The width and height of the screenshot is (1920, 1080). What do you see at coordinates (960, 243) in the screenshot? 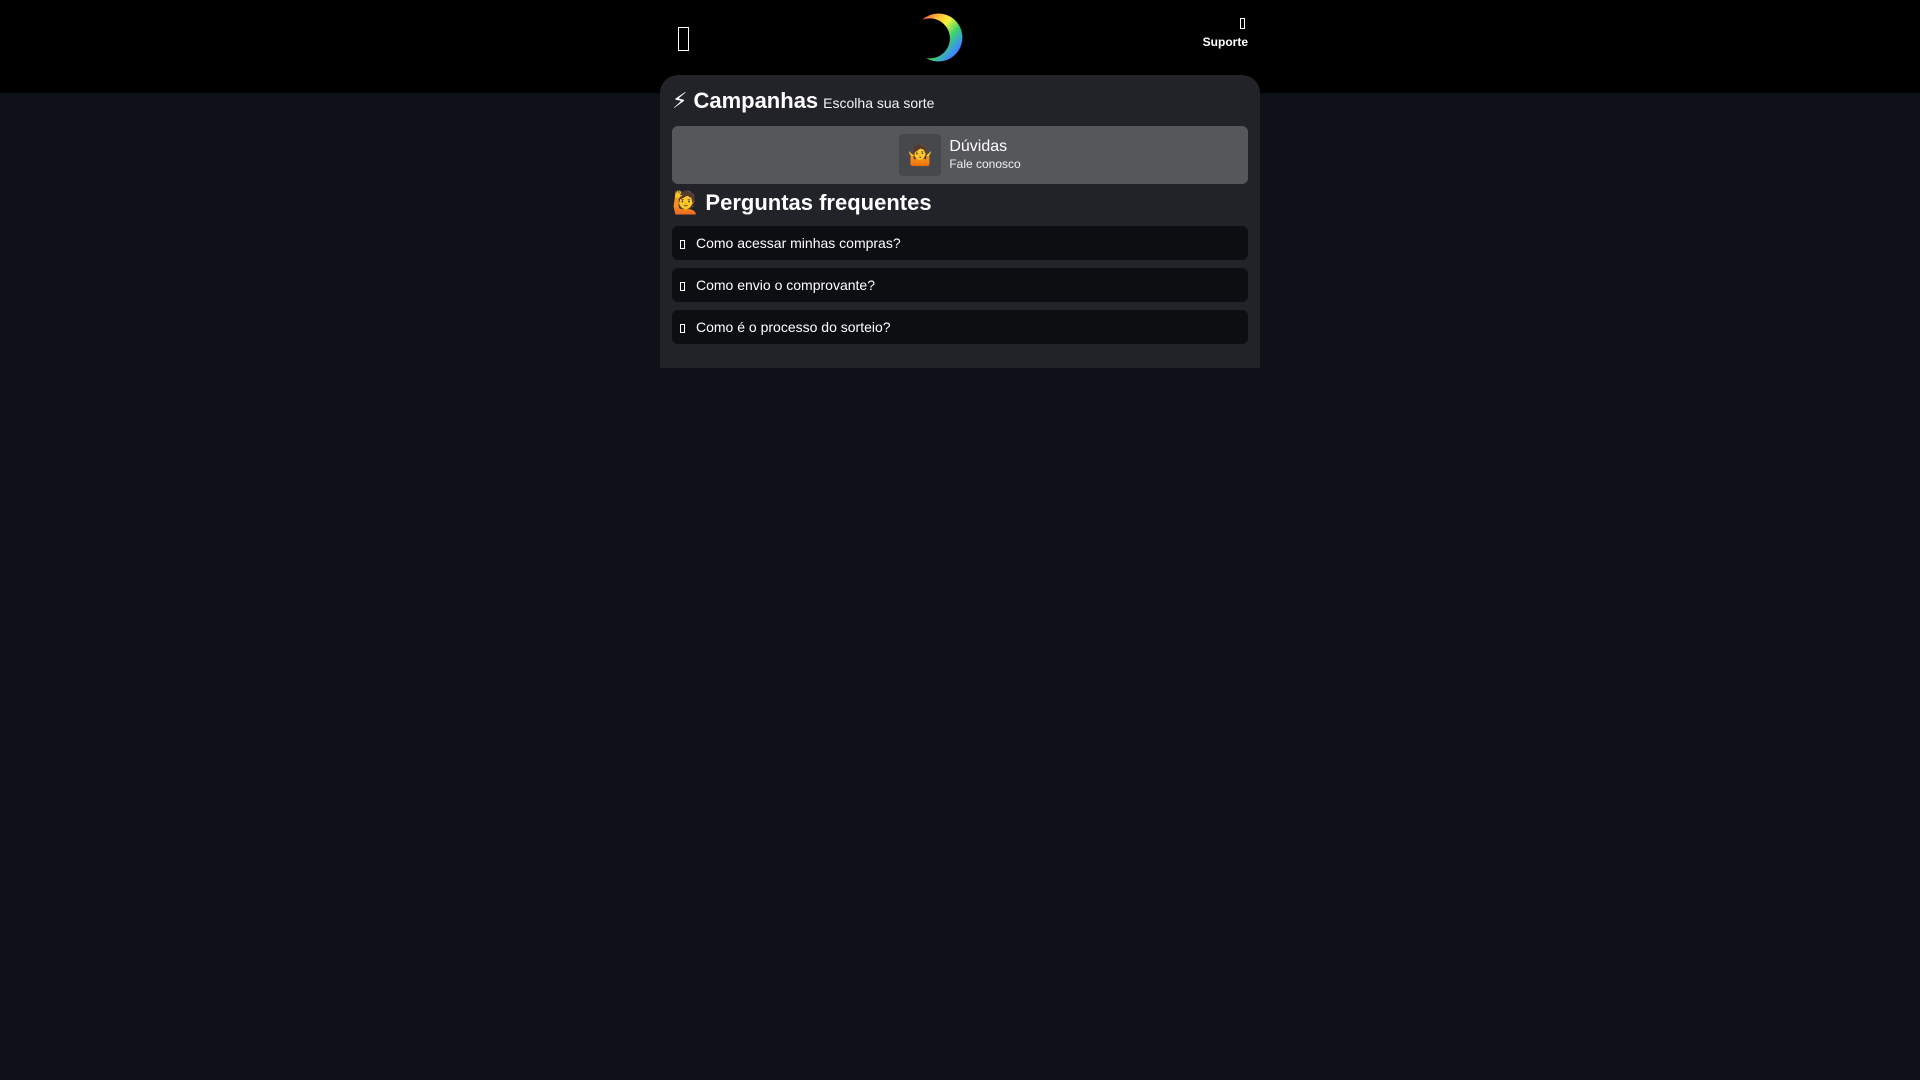
I see `faq-item: Como acessar minhas compras?` at bounding box center [960, 243].